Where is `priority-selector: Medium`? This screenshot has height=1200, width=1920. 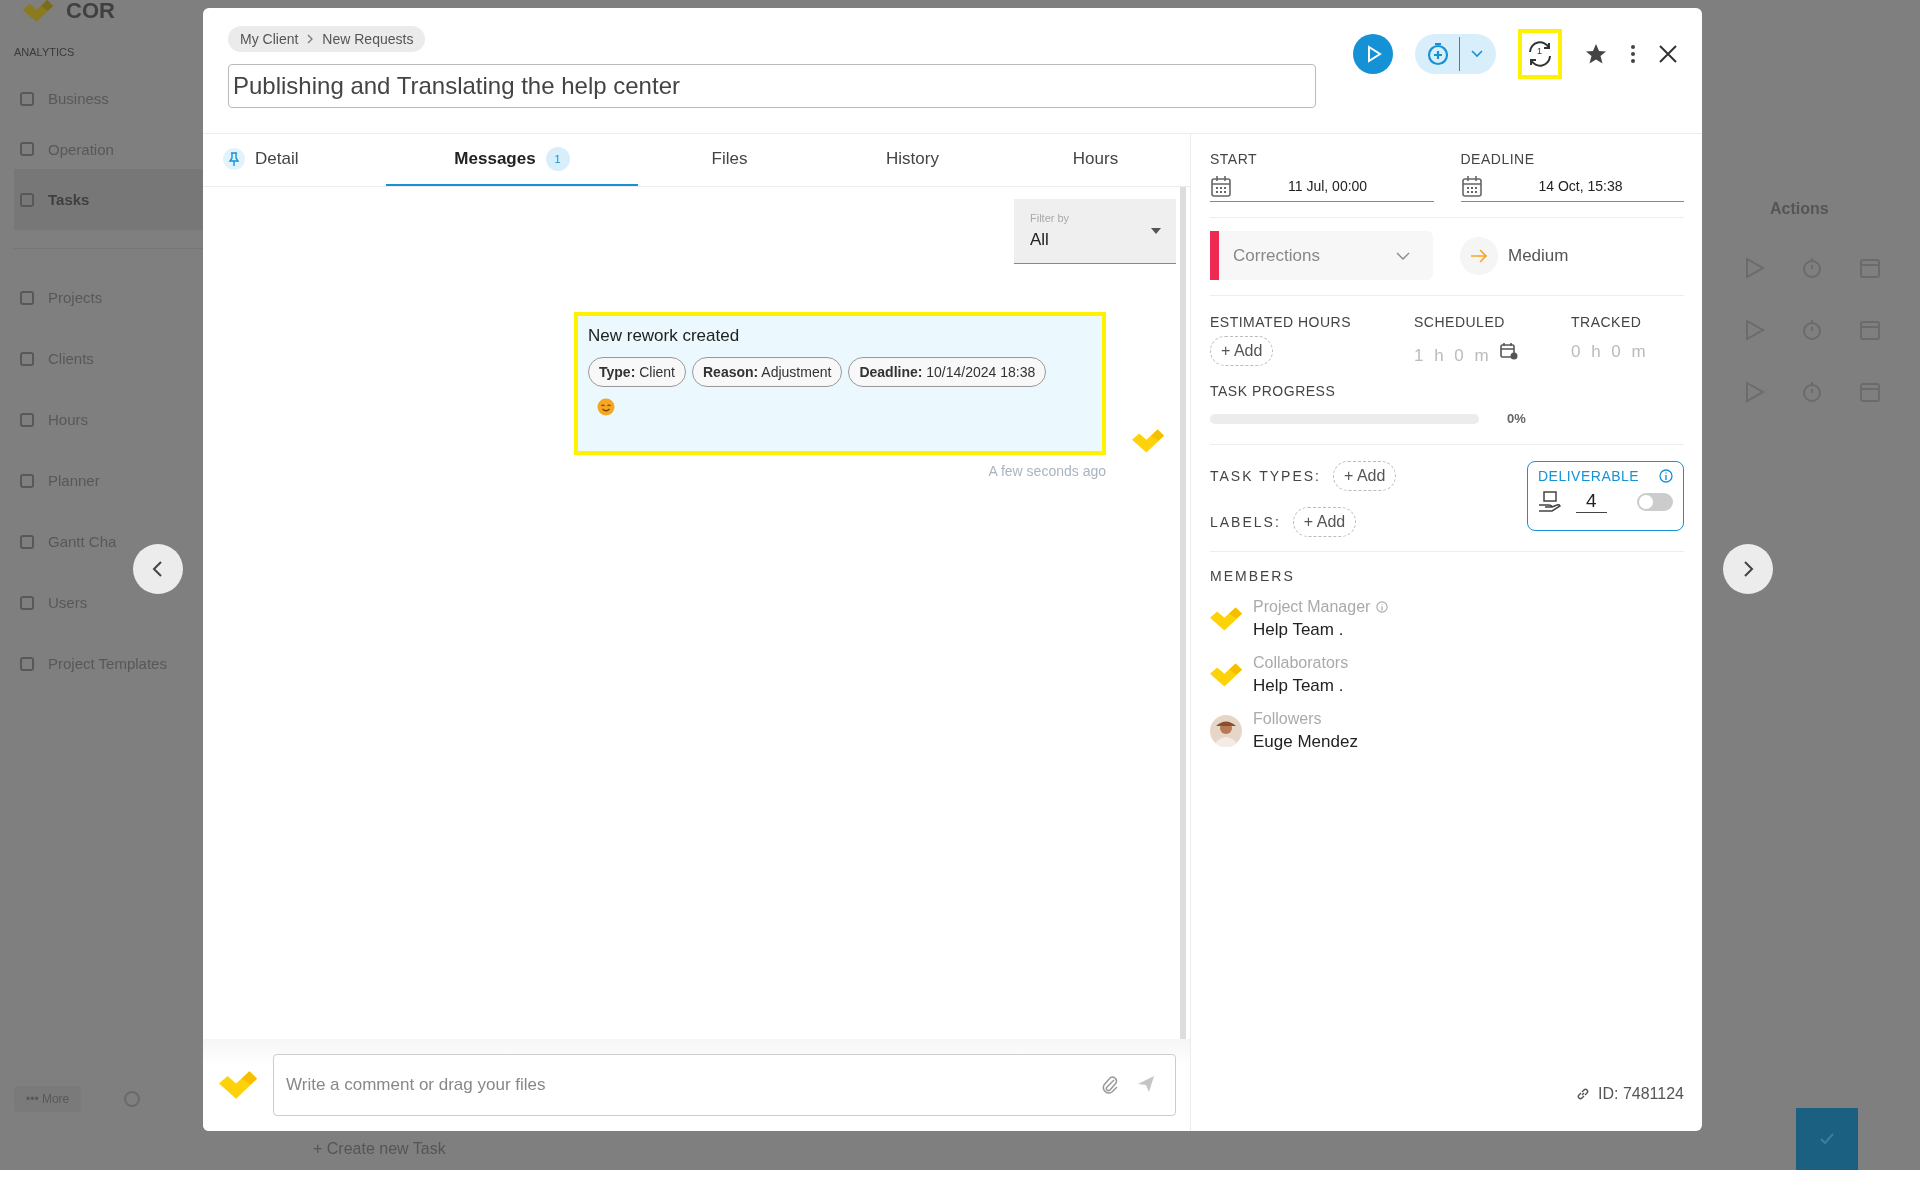
priority-selector: Medium is located at coordinates (1514, 255).